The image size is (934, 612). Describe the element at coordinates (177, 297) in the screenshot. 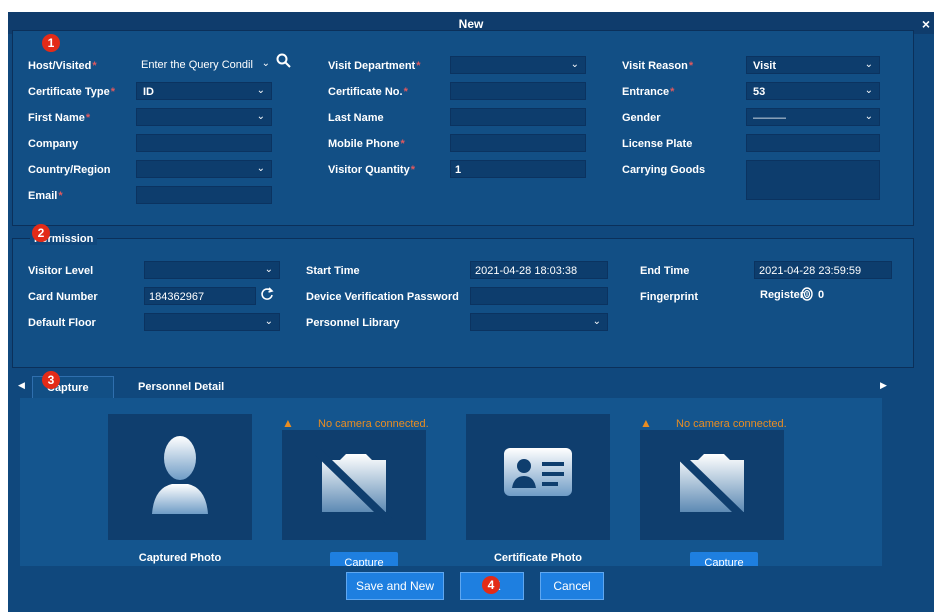

I see `card-number-value: 184362967` at that location.